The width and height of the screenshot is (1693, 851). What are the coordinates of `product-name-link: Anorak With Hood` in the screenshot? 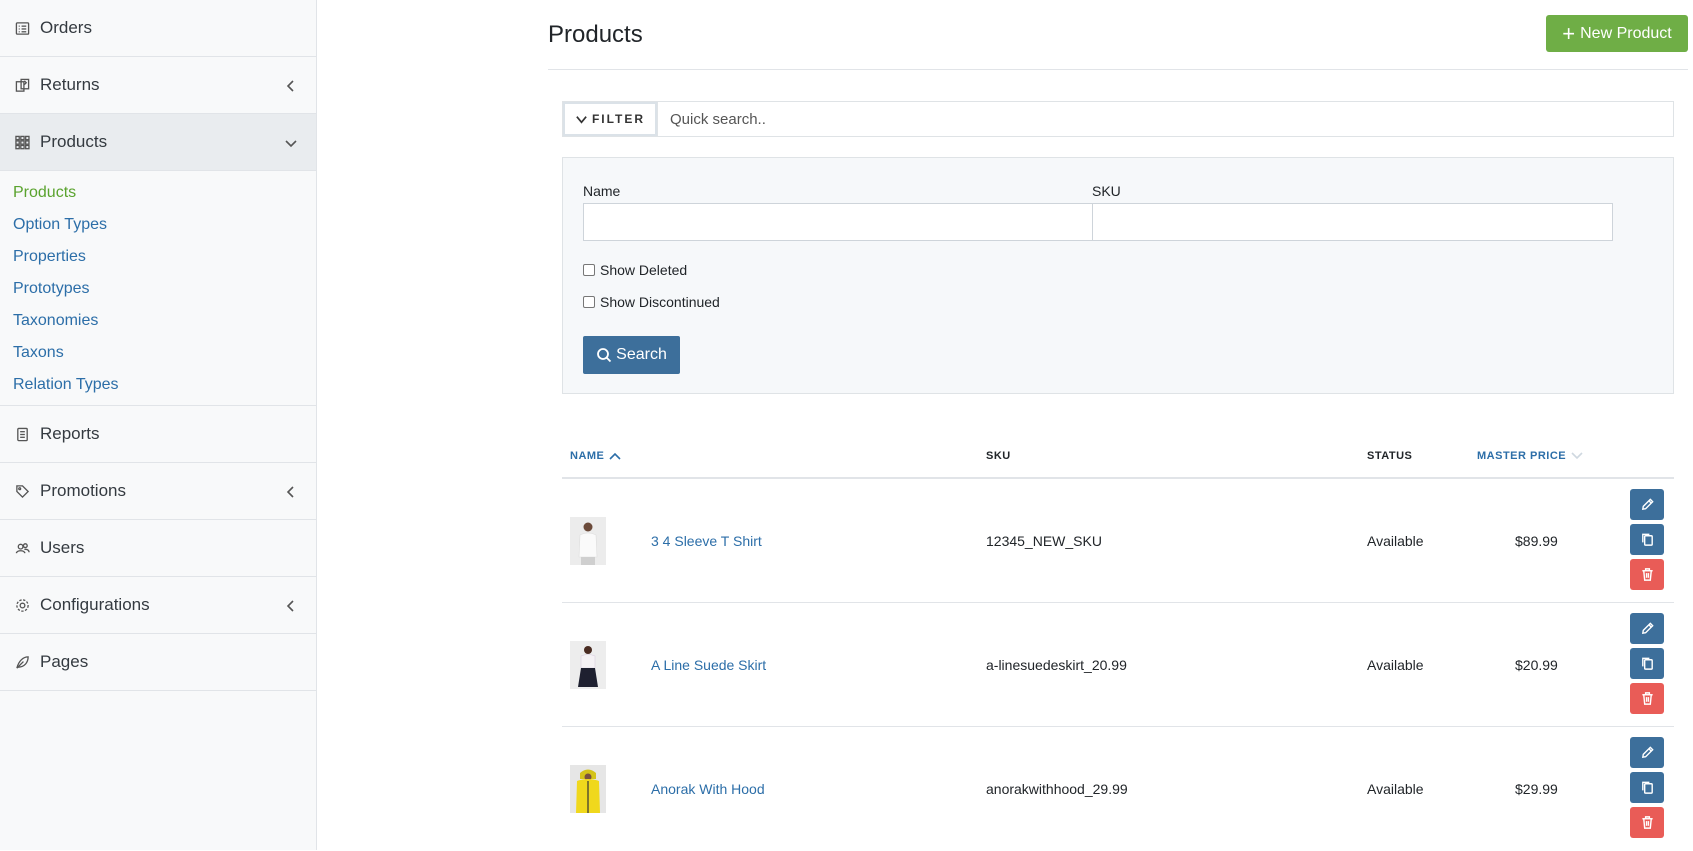 It's located at (708, 789).